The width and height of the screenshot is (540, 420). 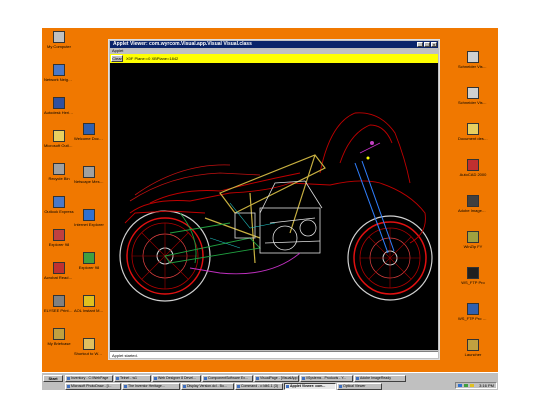 What do you see at coordinates (390, 258) in the screenshot?
I see `front-wheel` at bounding box center [390, 258].